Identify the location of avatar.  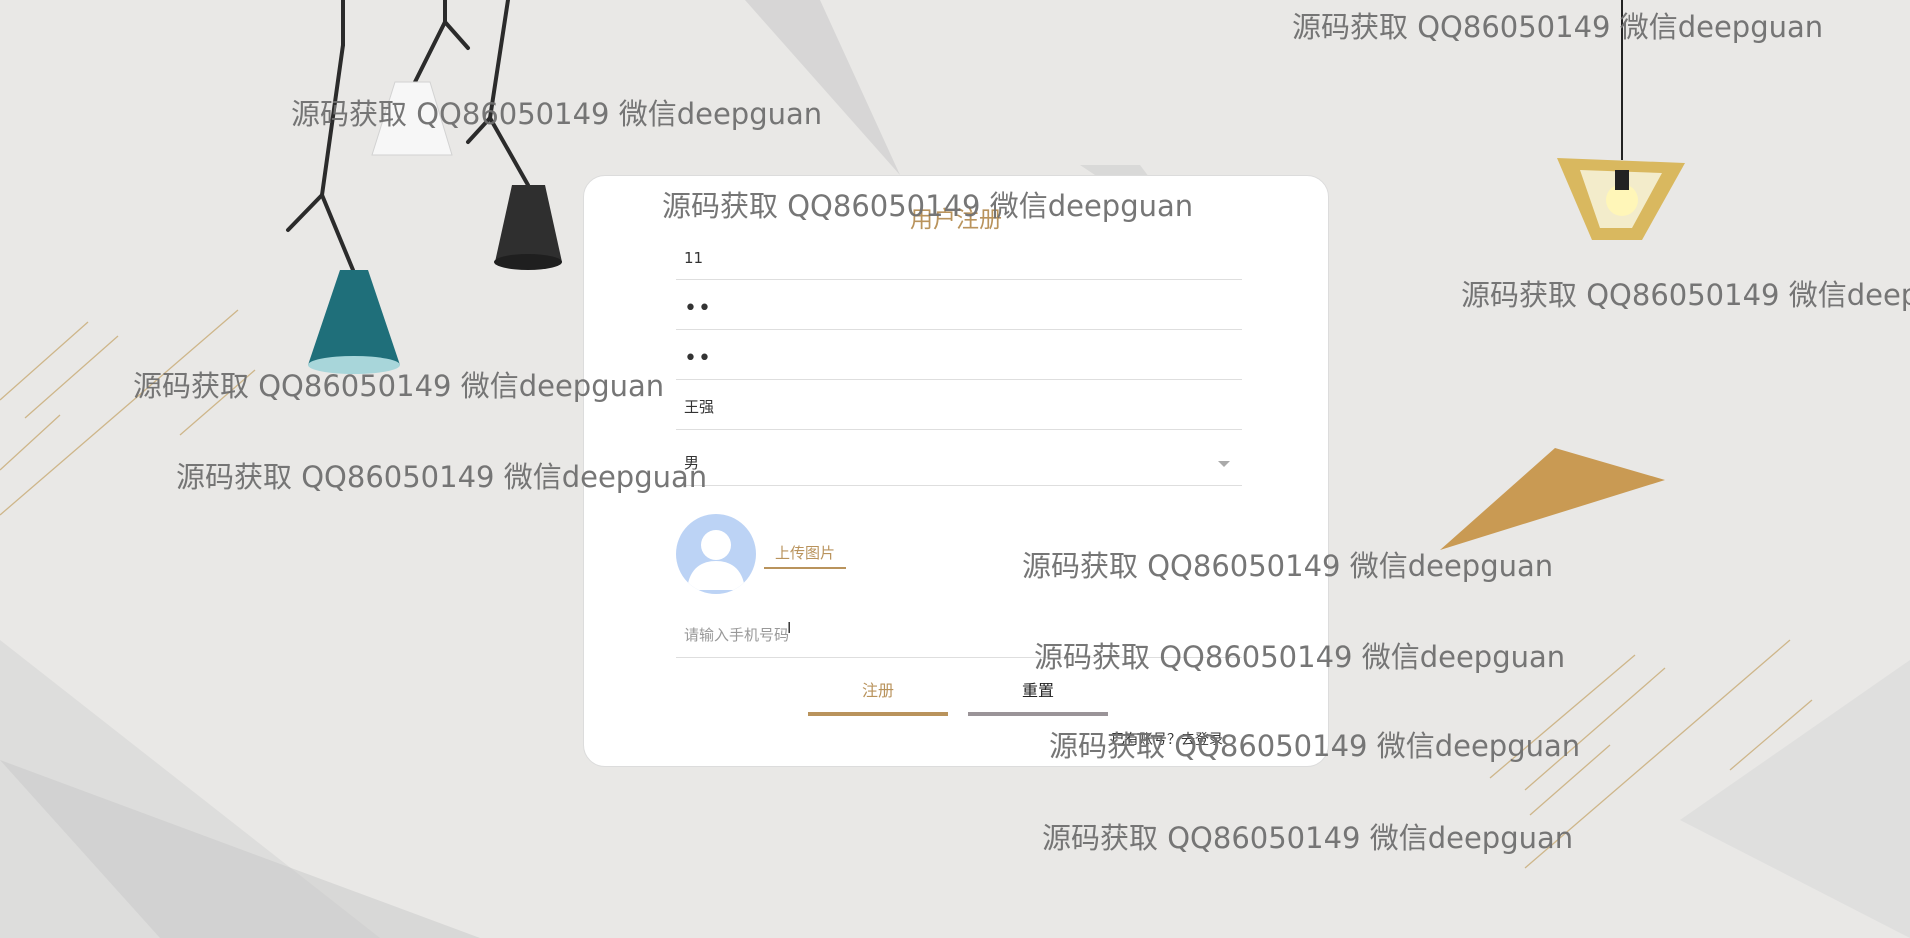
(716, 554).